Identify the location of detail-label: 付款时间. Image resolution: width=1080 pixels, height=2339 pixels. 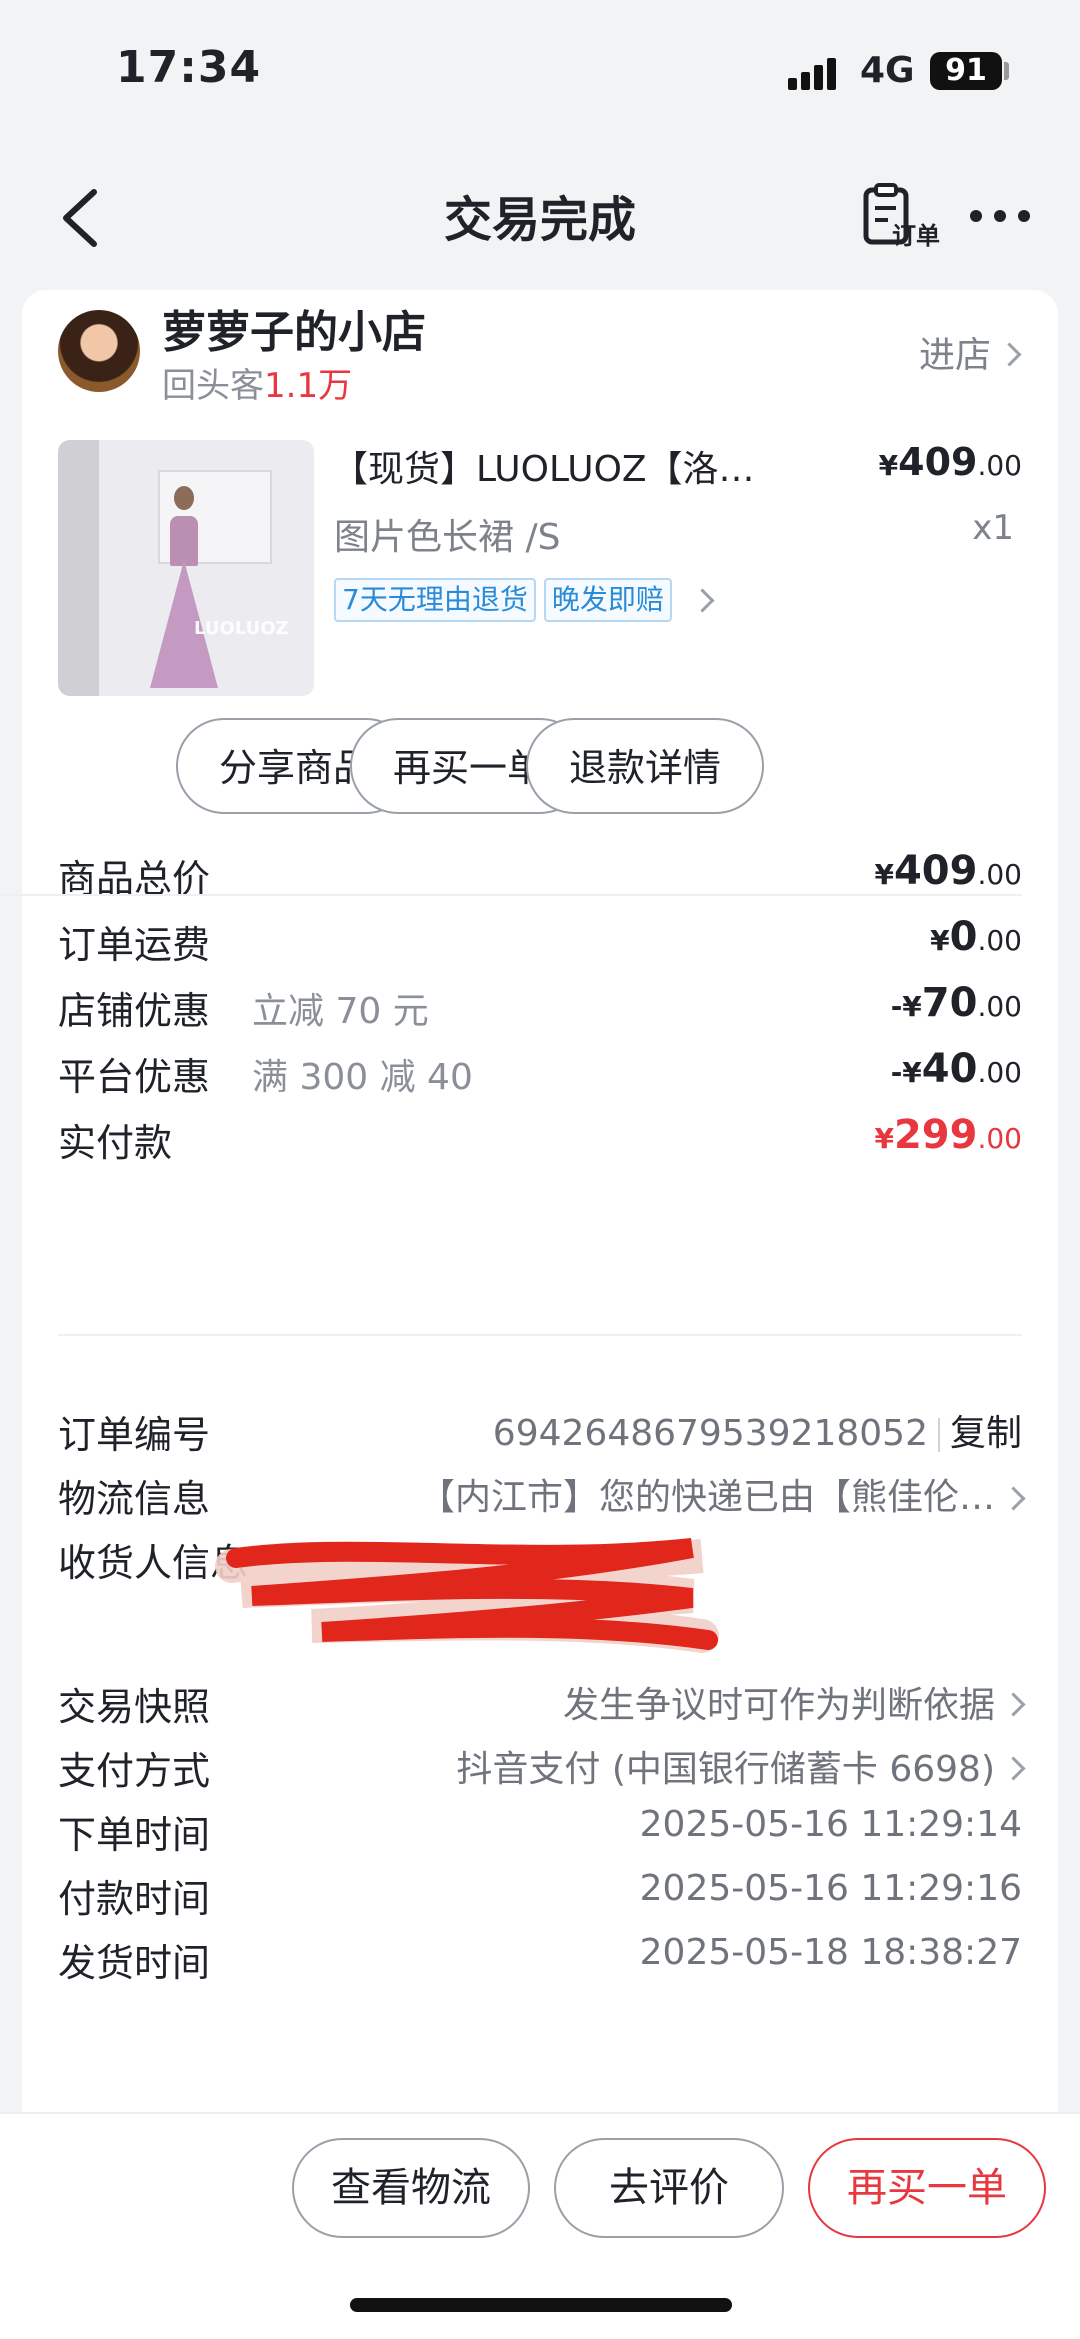
(134, 1899).